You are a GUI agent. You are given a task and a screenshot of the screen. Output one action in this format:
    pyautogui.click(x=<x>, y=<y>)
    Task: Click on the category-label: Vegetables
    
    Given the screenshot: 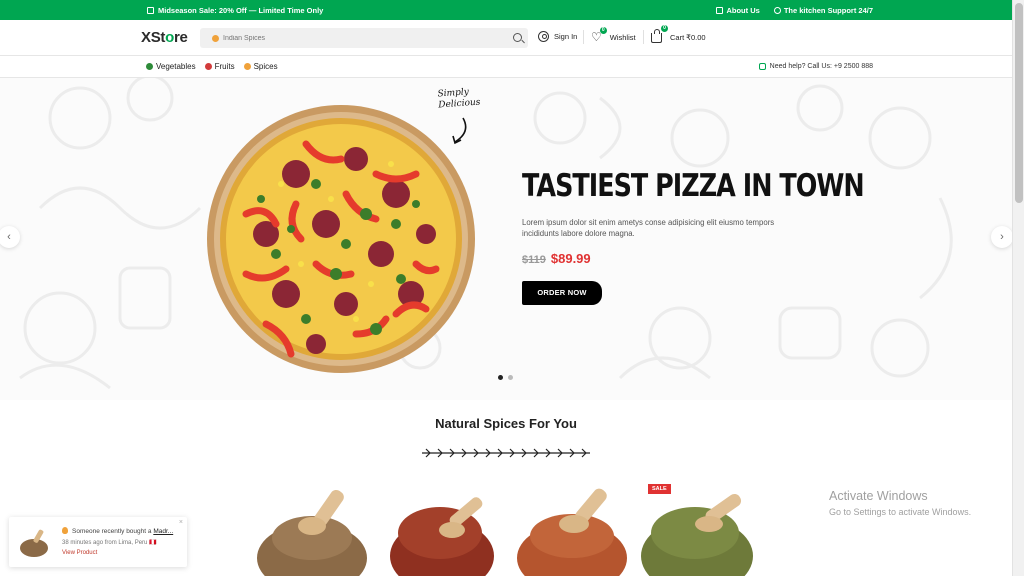 What is the action you would take?
    pyautogui.click(x=176, y=66)
    